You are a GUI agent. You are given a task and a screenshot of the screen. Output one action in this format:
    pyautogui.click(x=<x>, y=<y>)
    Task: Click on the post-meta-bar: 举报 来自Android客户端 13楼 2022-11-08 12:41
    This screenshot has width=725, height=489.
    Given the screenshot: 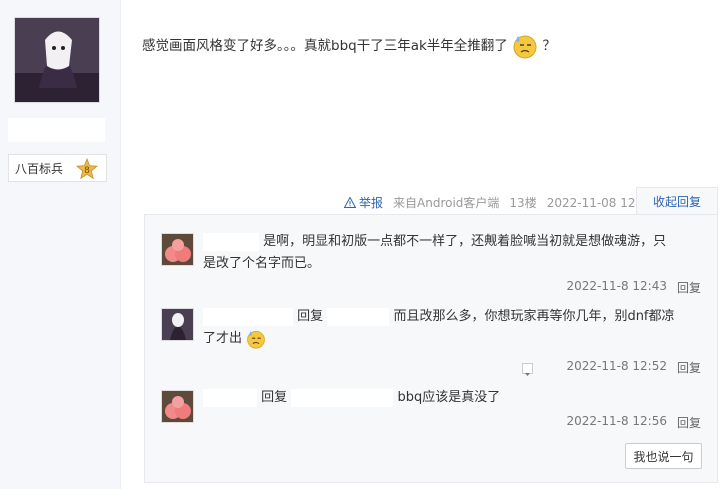 What is the action you would take?
    pyautogui.click(x=499, y=202)
    